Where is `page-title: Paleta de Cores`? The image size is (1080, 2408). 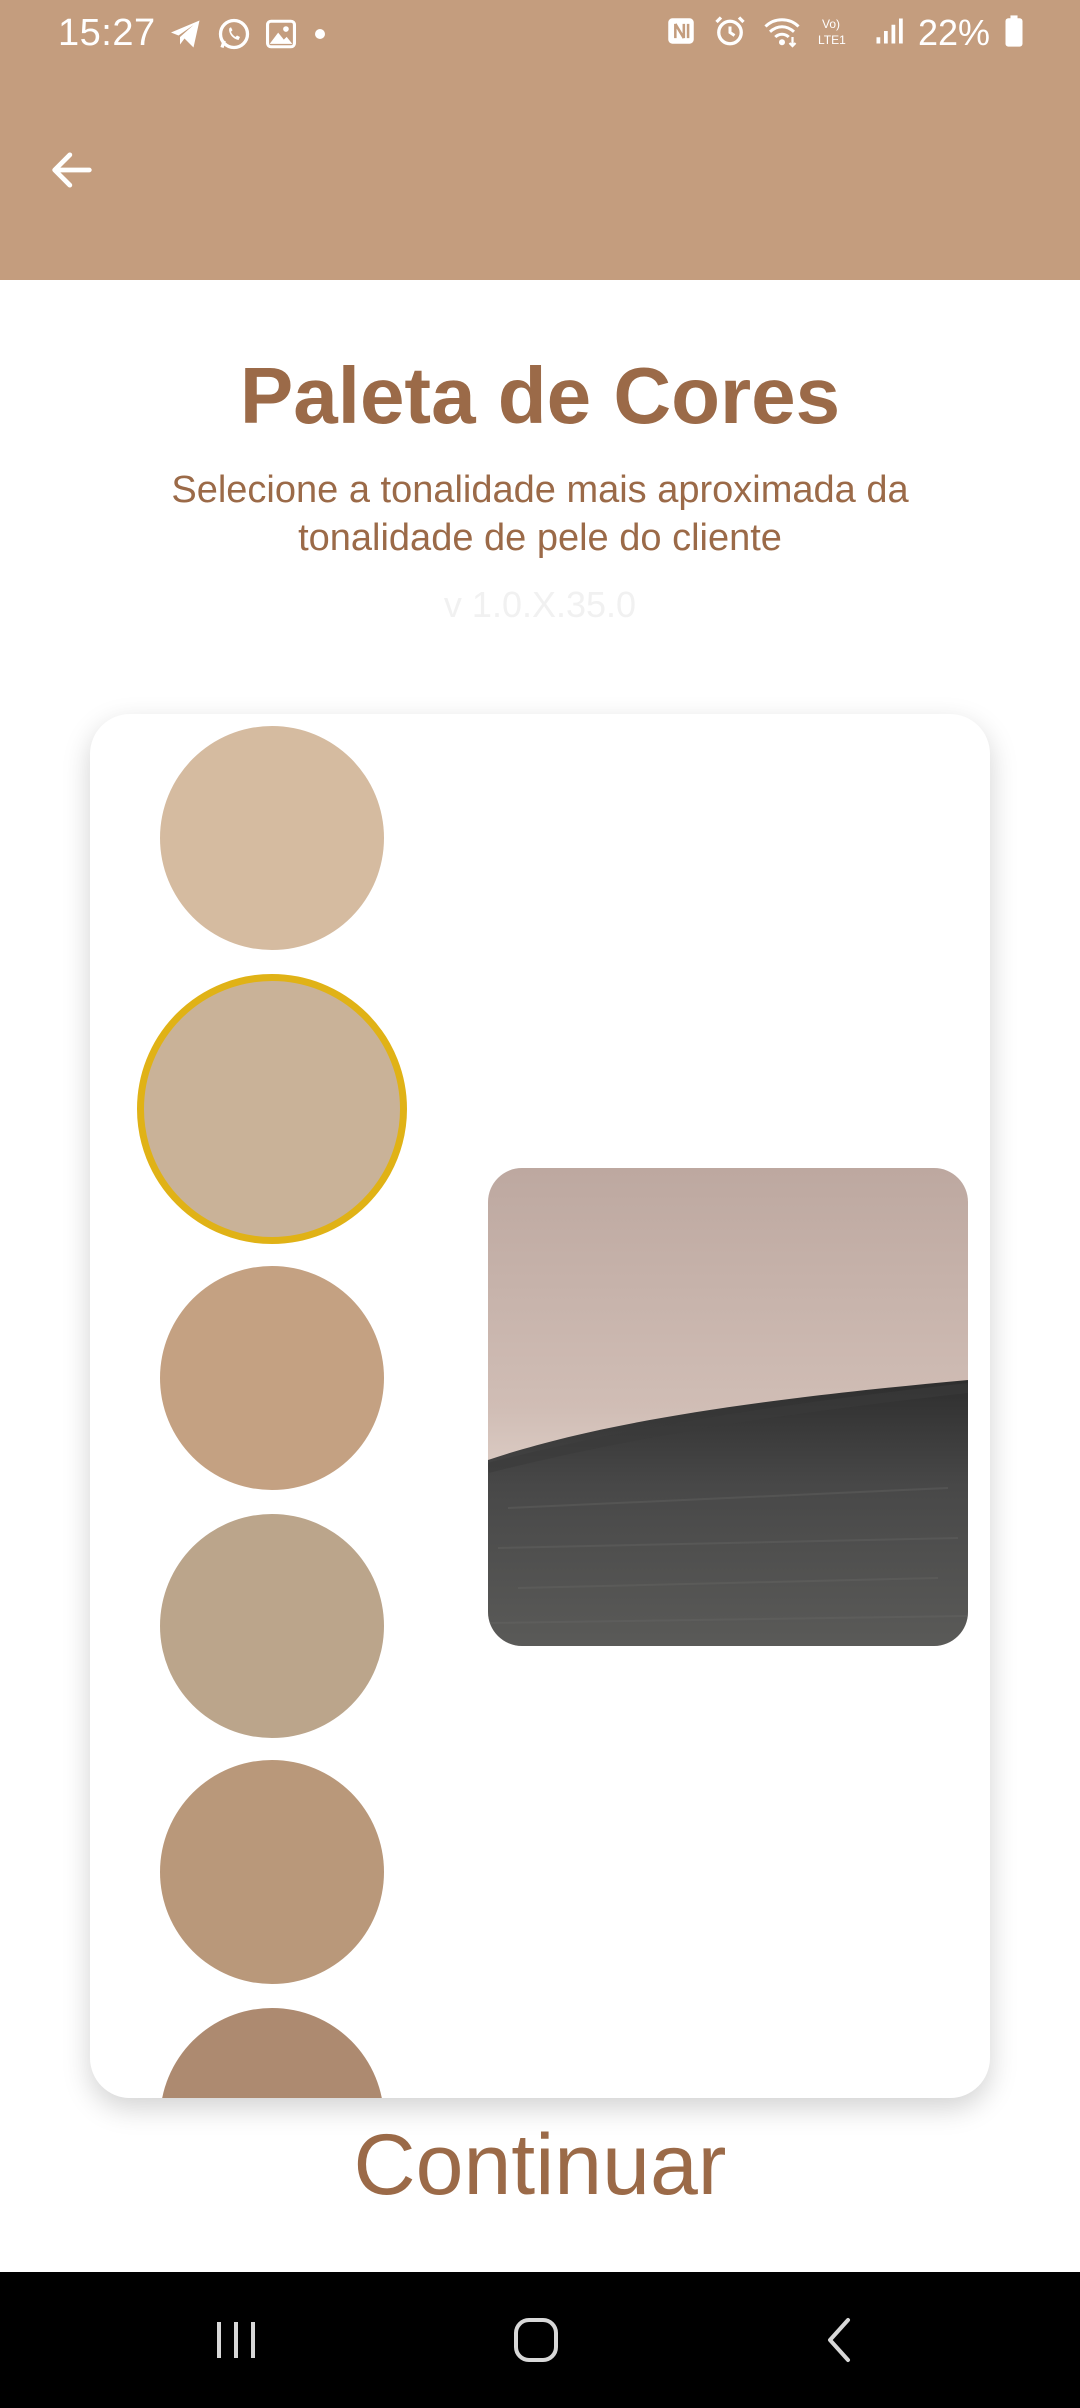 page-title: Paleta de Cores is located at coordinates (540, 395).